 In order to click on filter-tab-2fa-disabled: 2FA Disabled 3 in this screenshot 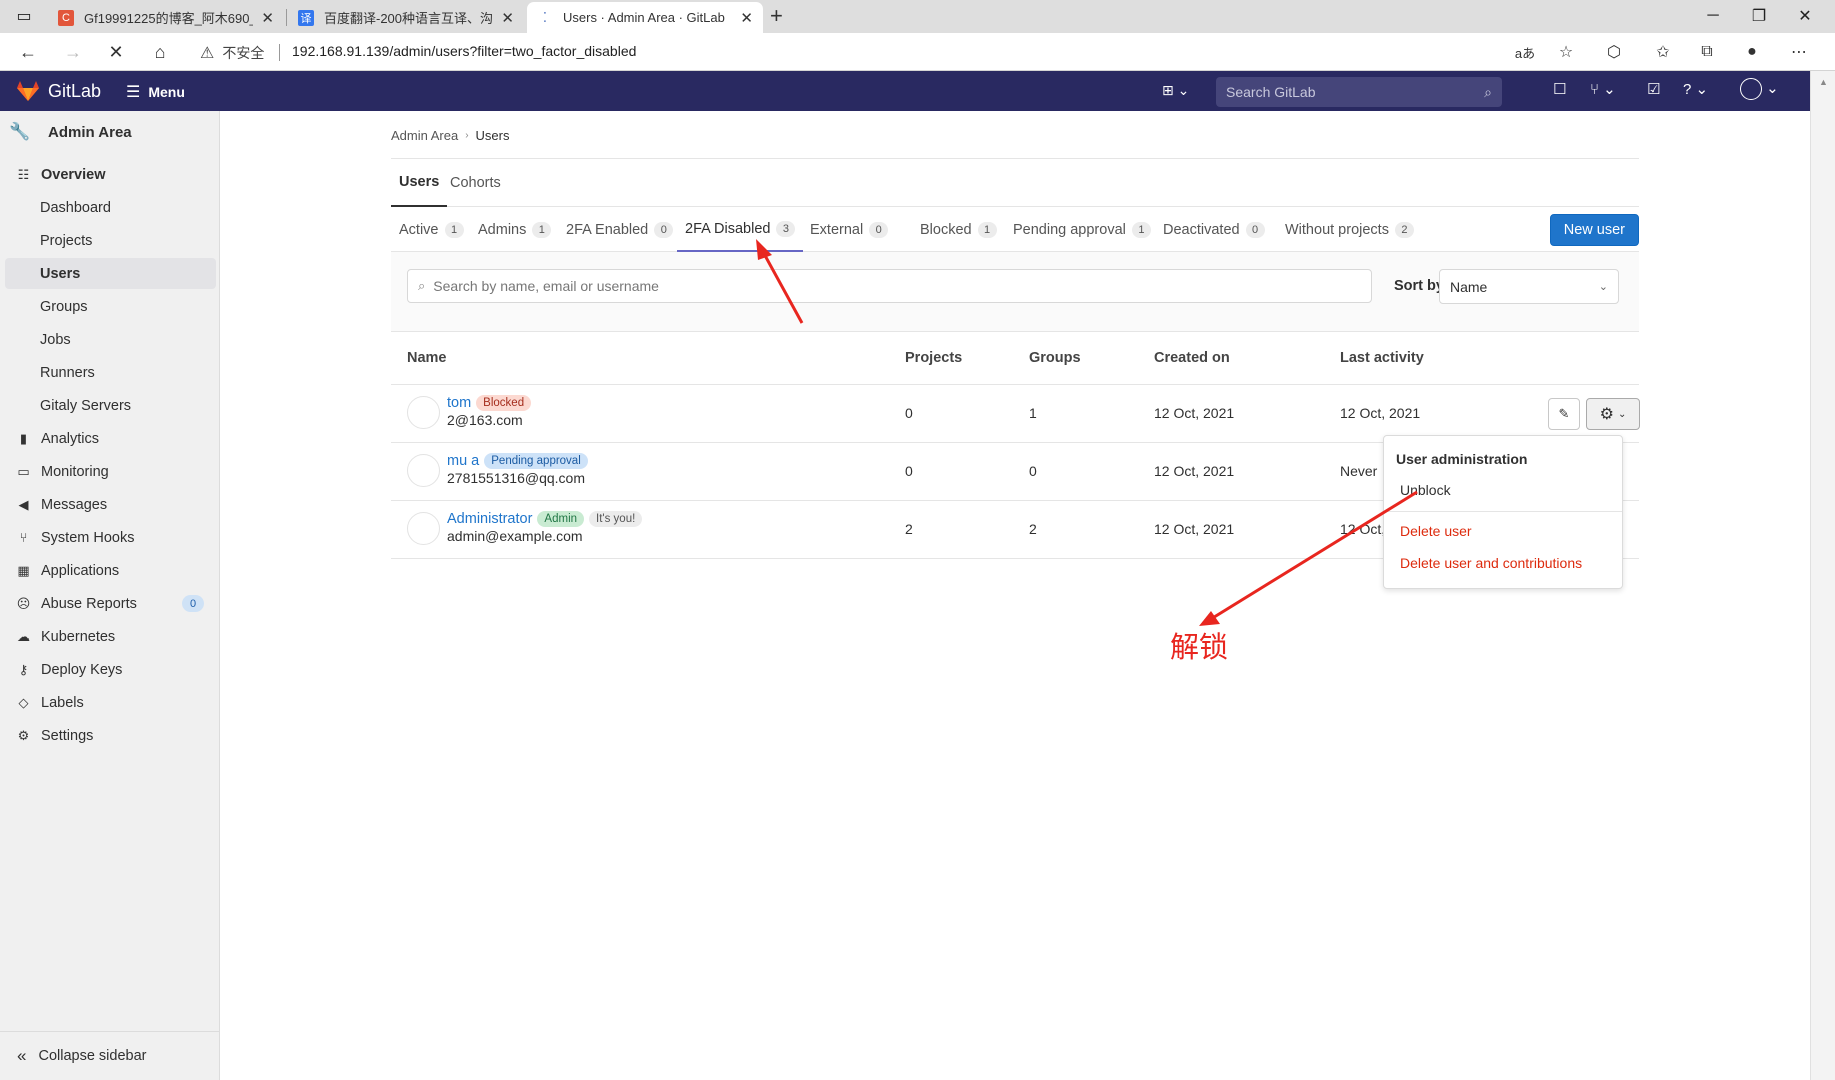, I will do `click(740, 229)`.